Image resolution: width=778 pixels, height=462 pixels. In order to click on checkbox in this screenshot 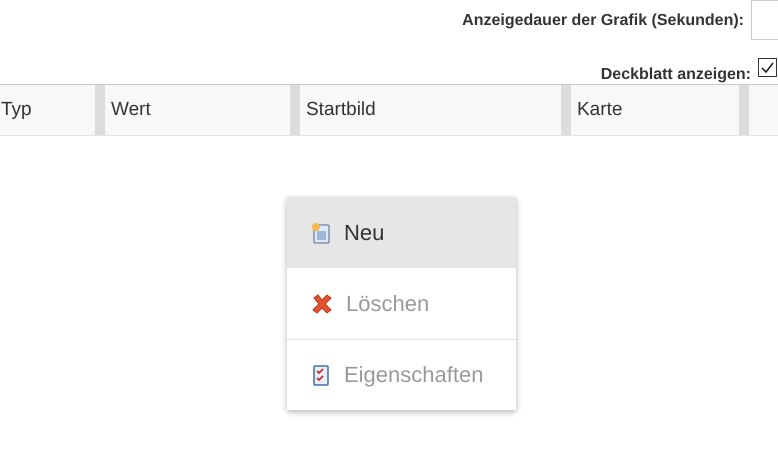, I will do `click(767, 67)`.